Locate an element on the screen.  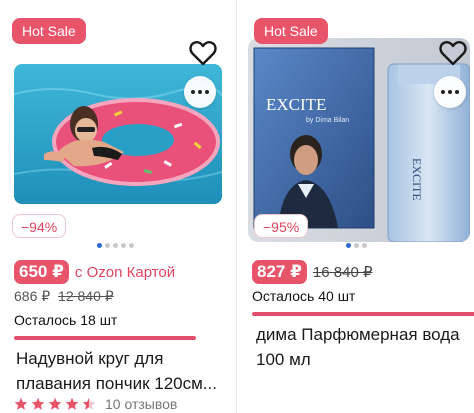
discount-badge: −94% is located at coordinates (39, 226).